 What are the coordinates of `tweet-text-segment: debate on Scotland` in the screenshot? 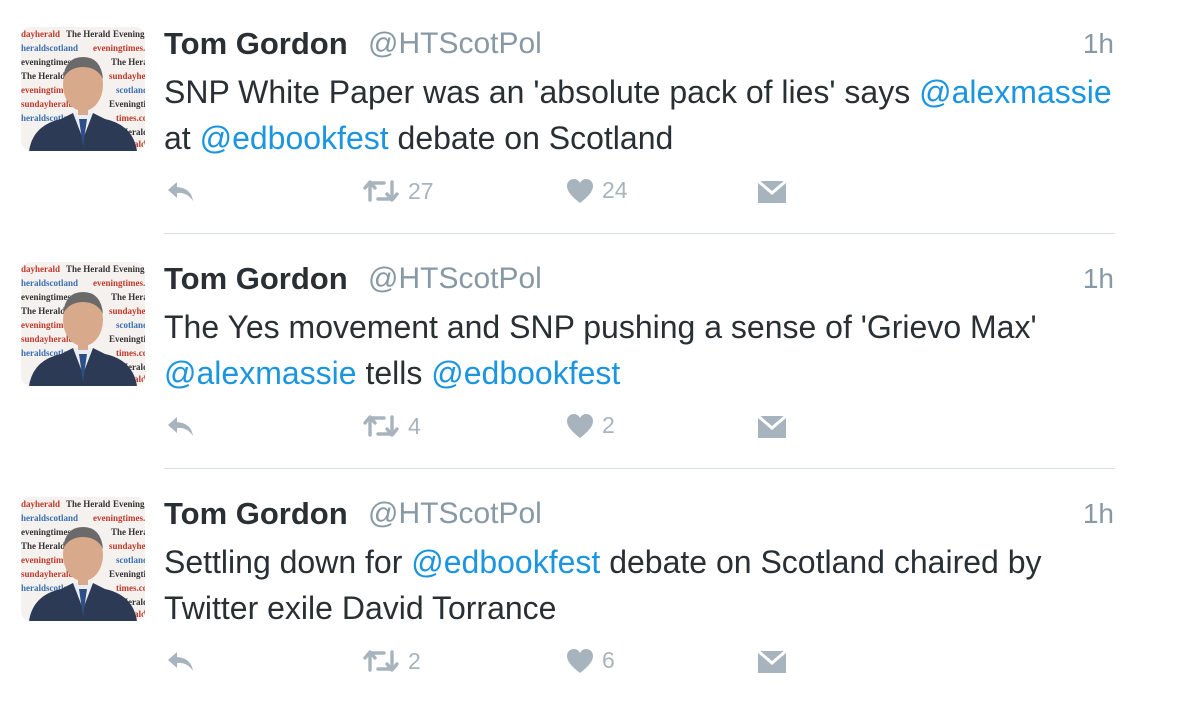 It's located at (531, 138).